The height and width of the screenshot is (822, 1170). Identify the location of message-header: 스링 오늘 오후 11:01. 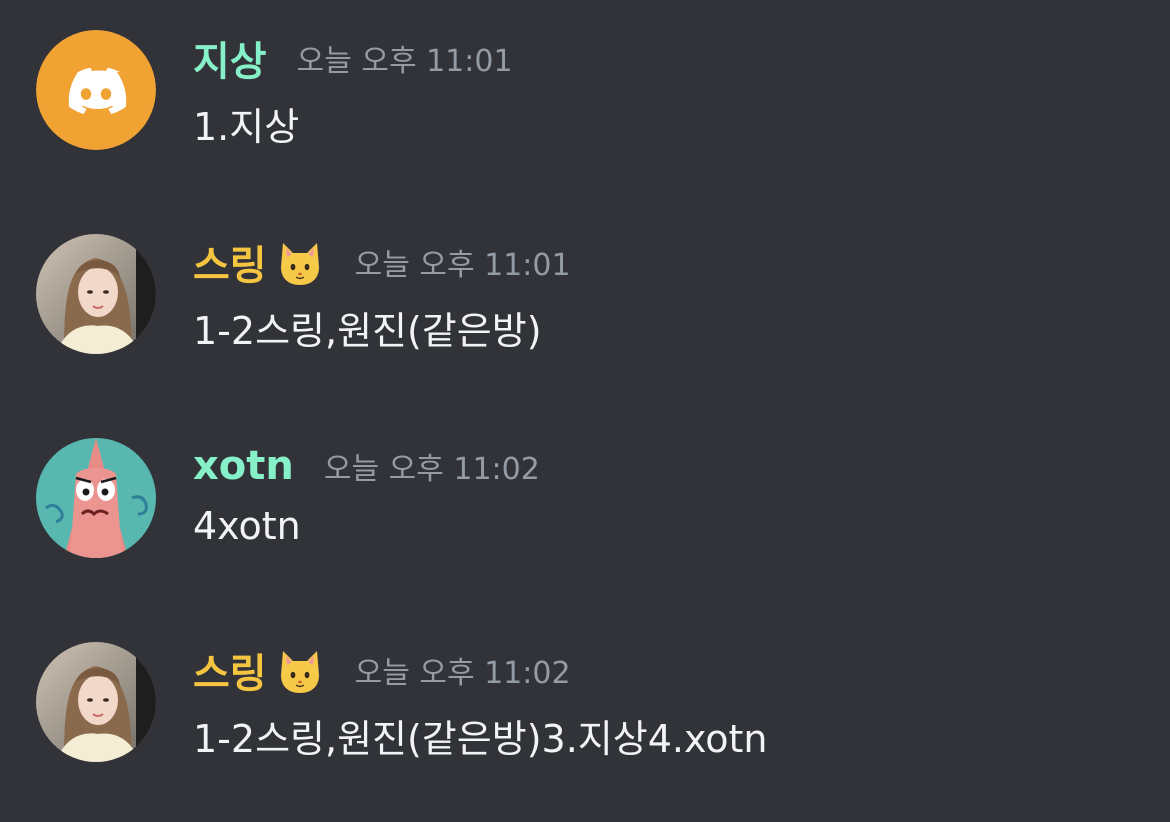
(382, 262).